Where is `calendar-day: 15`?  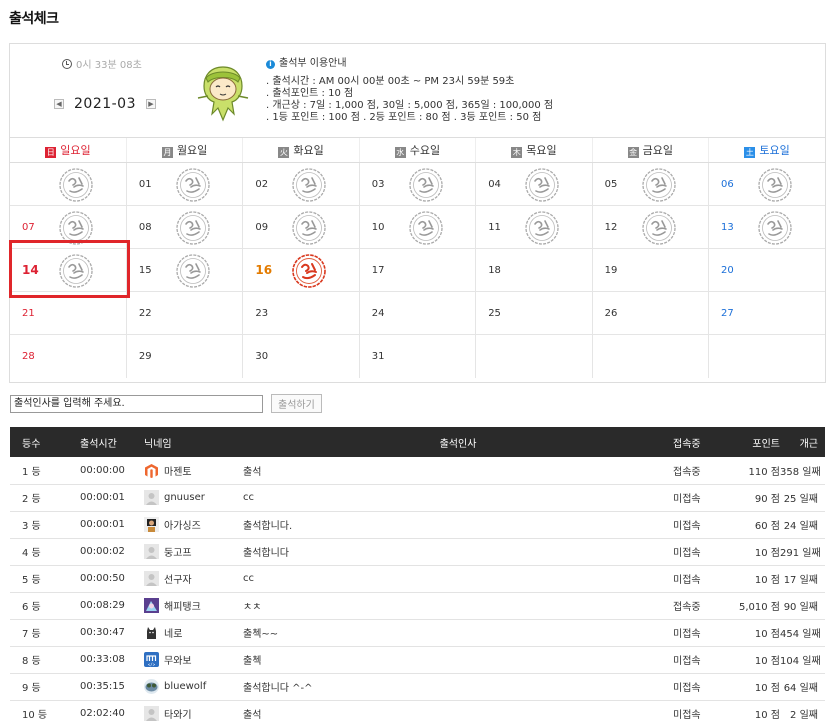 calendar-day: 15 is located at coordinates (184, 270).